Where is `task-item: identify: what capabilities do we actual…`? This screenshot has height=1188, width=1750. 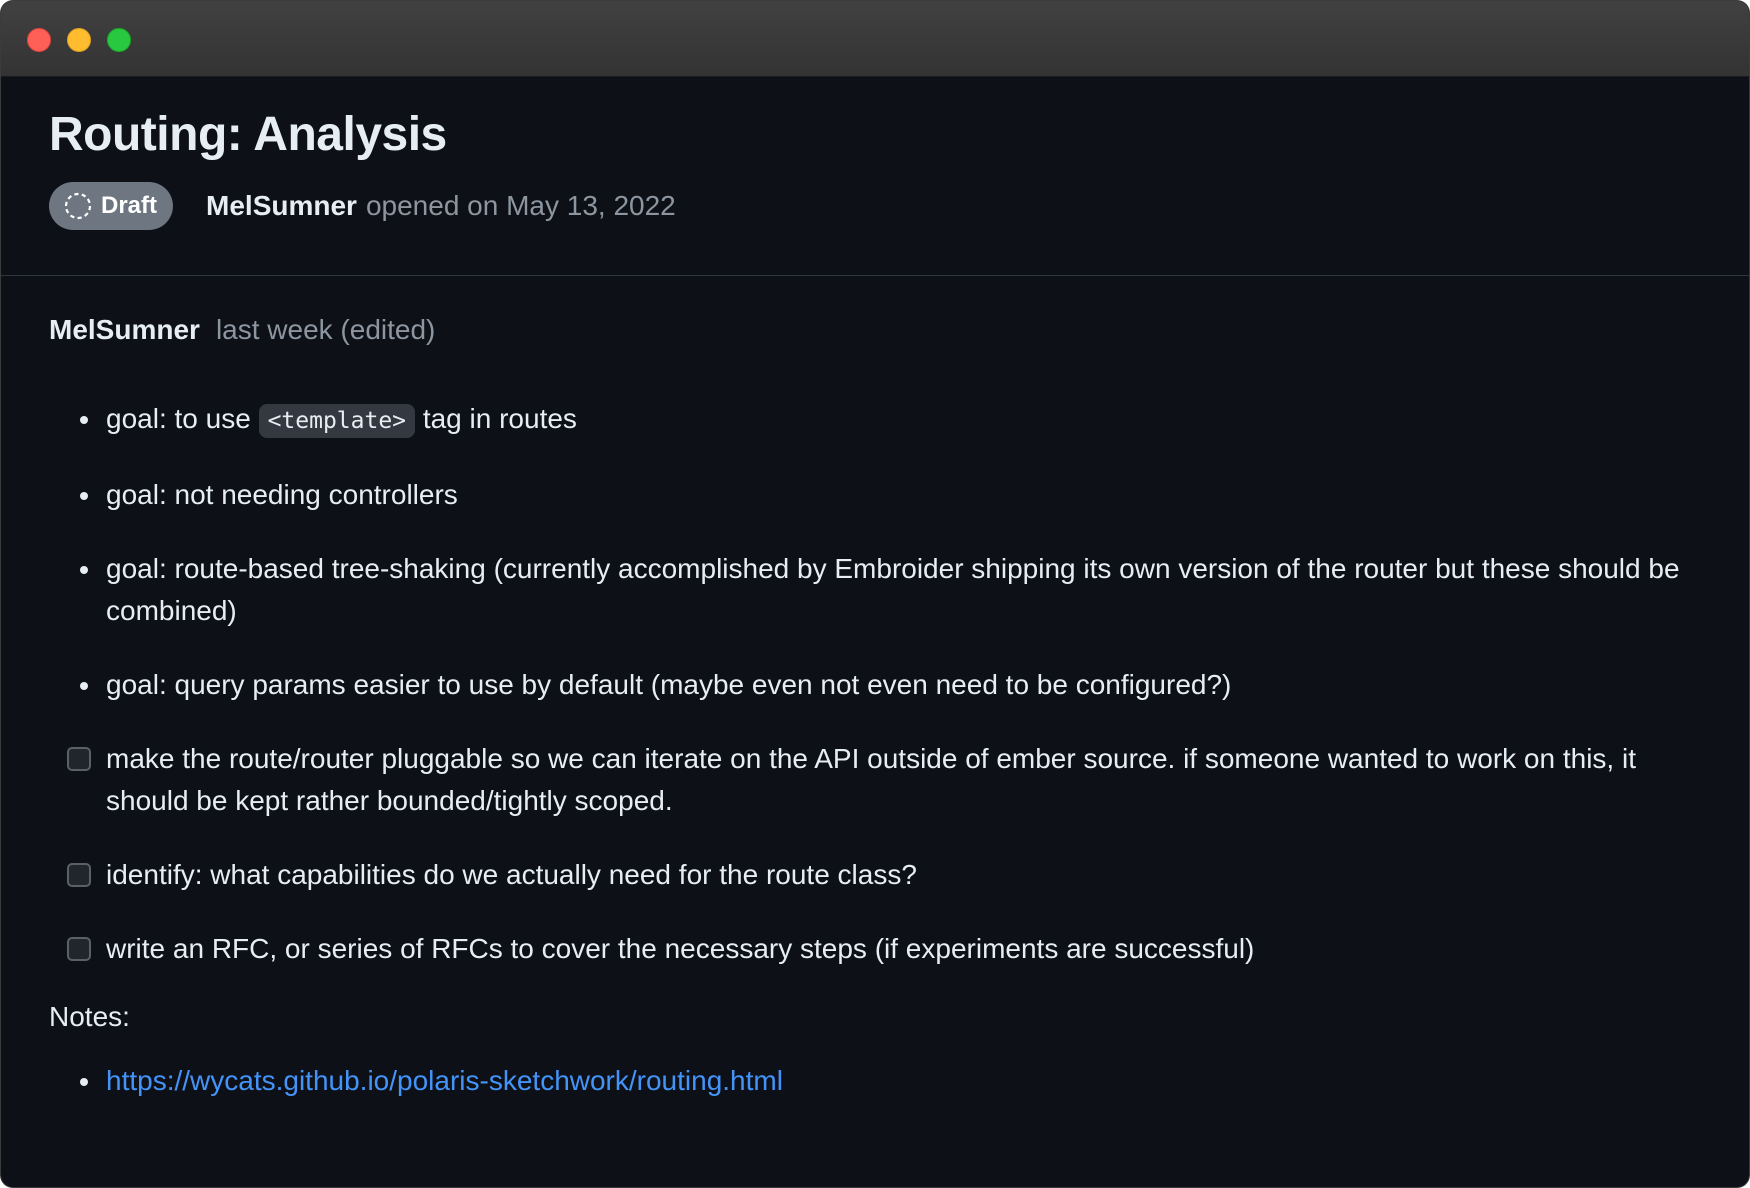 task-item: identify: what capabilities do we actual… is located at coordinates (875, 875).